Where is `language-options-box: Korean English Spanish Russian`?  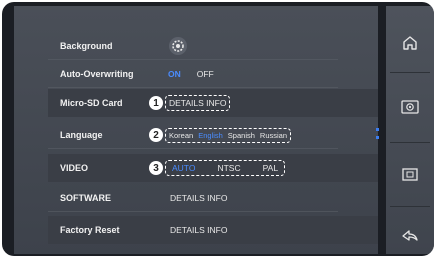
language-options-box: Korean English Spanish Russian is located at coordinates (228, 135).